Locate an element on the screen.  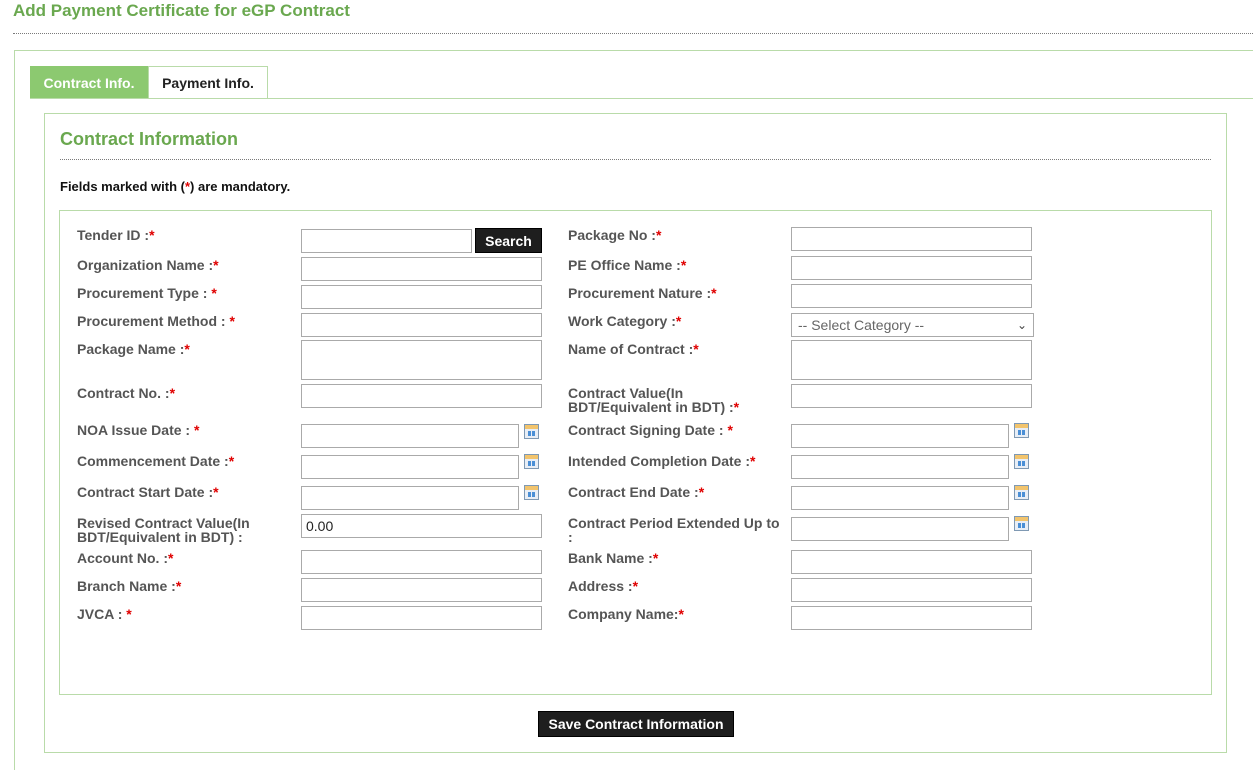
package-no-label-text: Package No : is located at coordinates (612, 235).